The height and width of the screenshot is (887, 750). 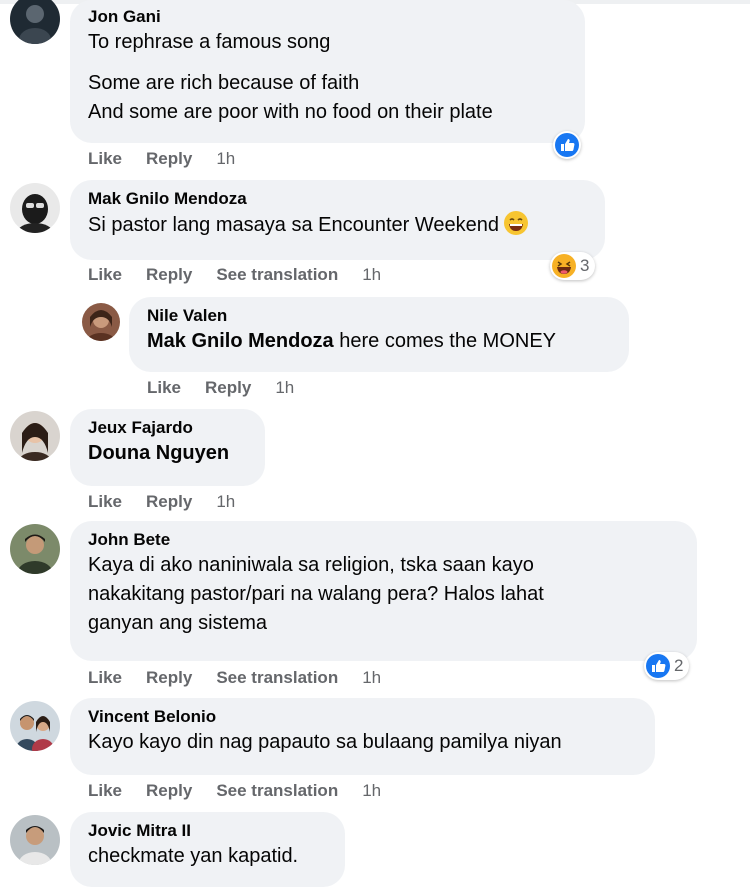 What do you see at coordinates (515, 223) in the screenshot?
I see `grinning-face-icon` at bounding box center [515, 223].